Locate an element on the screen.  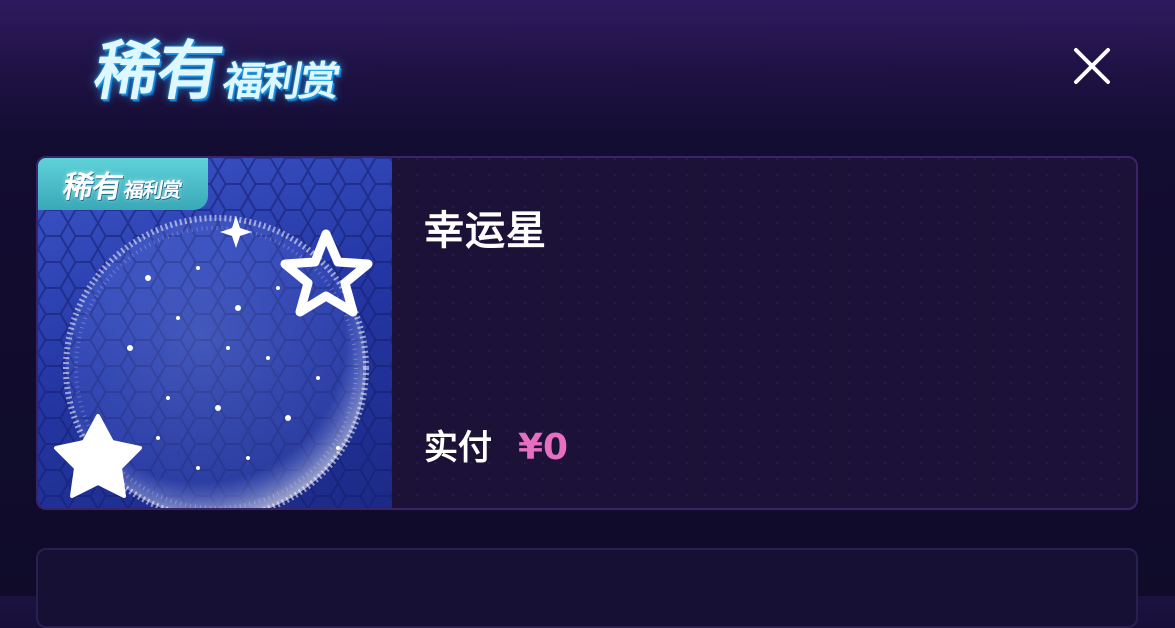
product-name: 幸运星 is located at coordinates (485, 231).